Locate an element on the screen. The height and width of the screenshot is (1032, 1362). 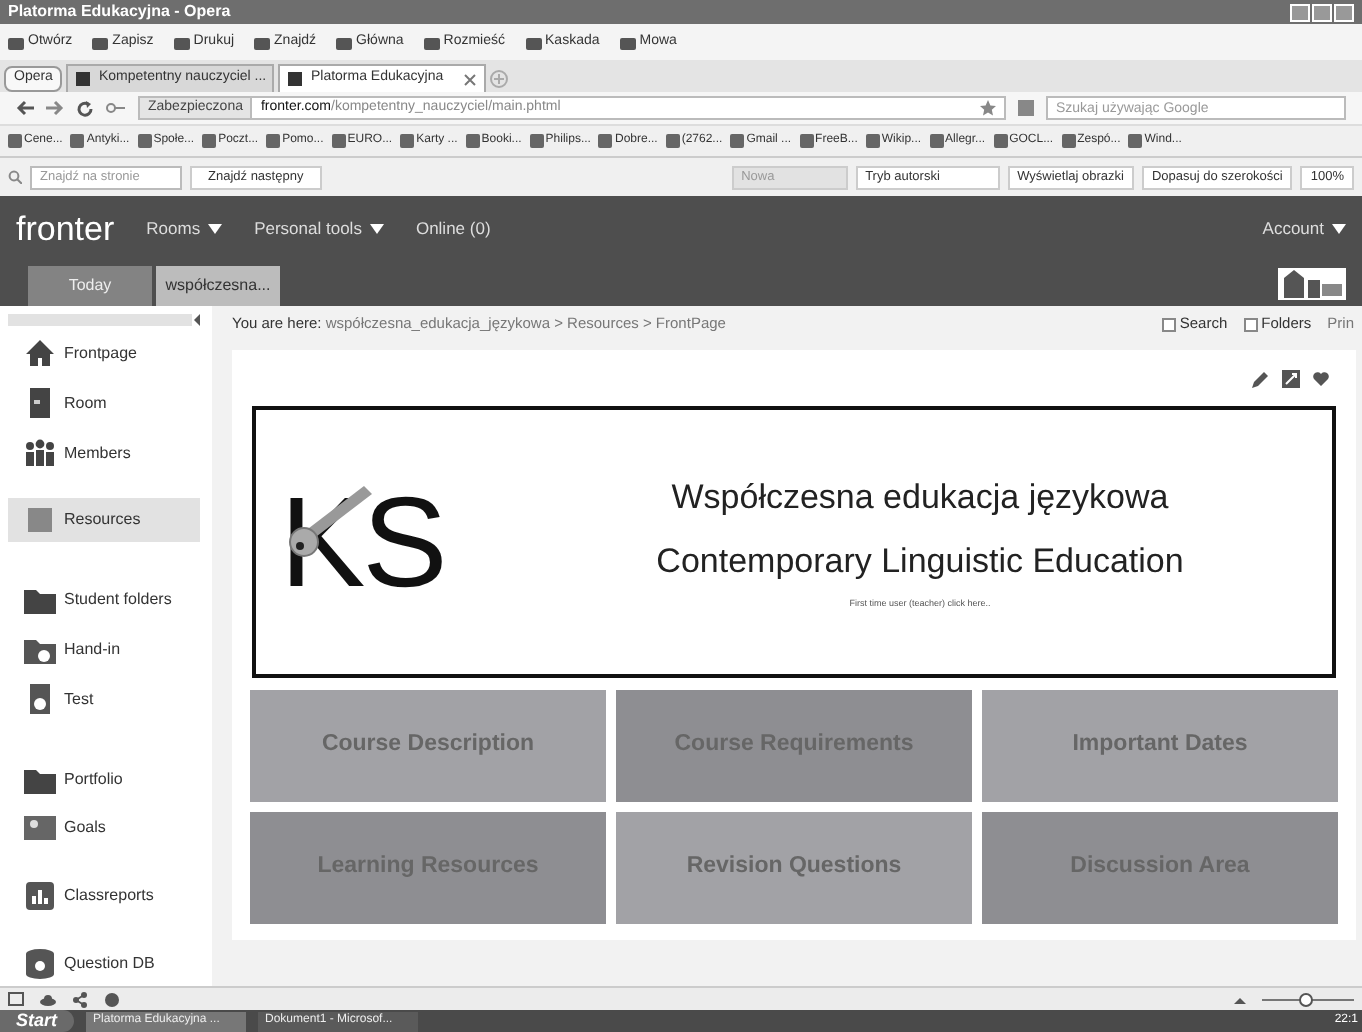
fronter-logo: fronter is located at coordinates (65, 229).